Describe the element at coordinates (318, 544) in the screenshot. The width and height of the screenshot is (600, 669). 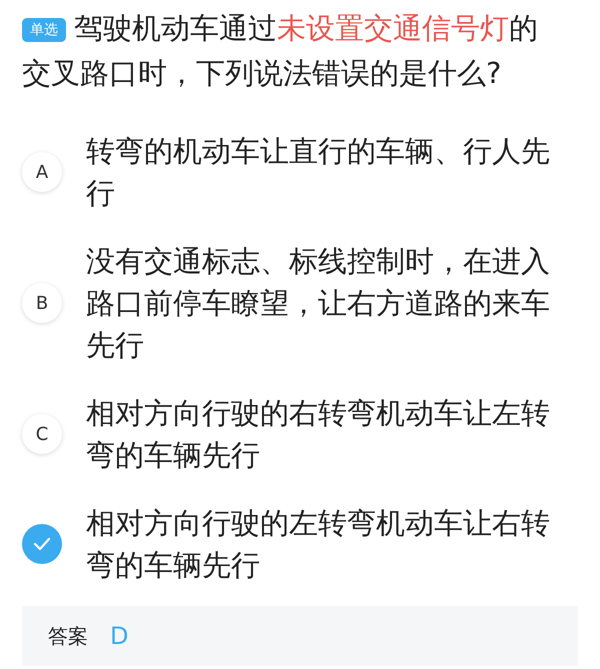
I see `option-text: 相对方向行驶的左转弯机动车让右转弯的车辆先行` at that location.